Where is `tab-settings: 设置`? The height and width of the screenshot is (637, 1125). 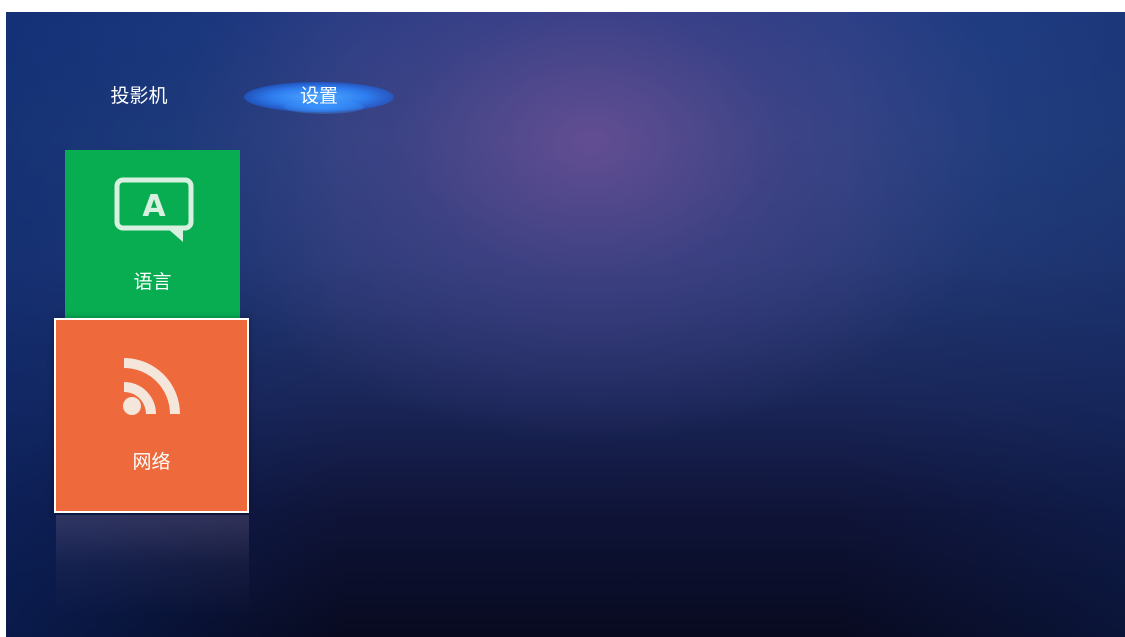 tab-settings: 设置 is located at coordinates (319, 98).